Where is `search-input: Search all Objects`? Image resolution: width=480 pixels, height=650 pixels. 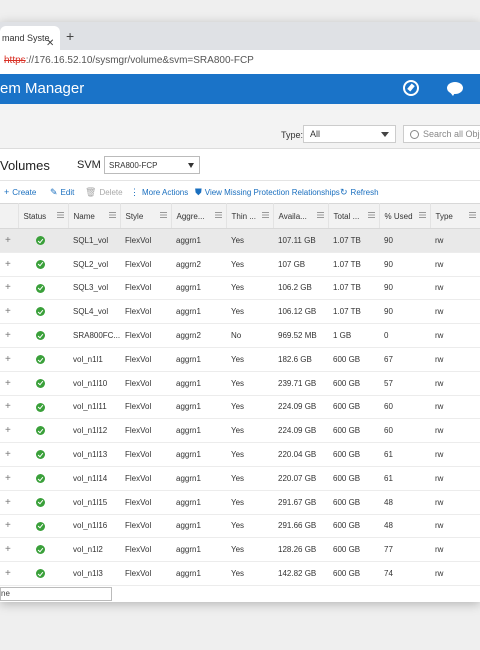 search-input: Search all Objects is located at coordinates (441, 134).